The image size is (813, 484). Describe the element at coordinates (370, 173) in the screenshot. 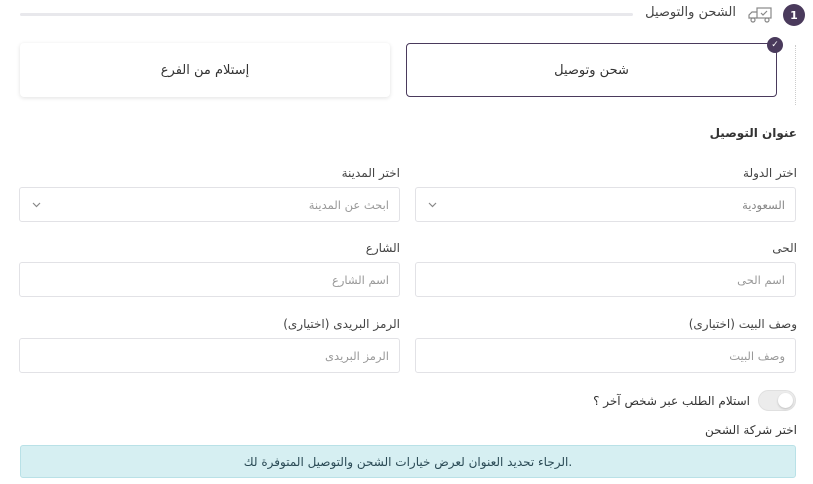

I see `city-label: اختر المدينة` at that location.